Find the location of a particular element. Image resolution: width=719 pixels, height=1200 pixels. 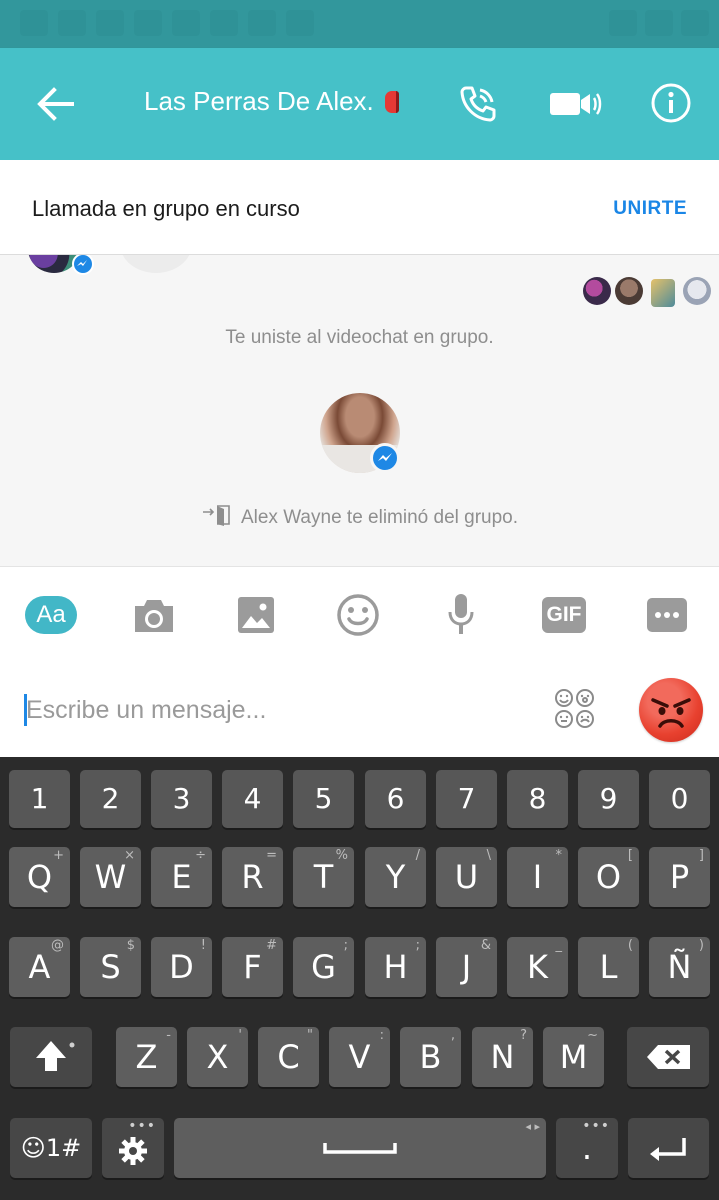

key-v: :V is located at coordinates (359, 1057).